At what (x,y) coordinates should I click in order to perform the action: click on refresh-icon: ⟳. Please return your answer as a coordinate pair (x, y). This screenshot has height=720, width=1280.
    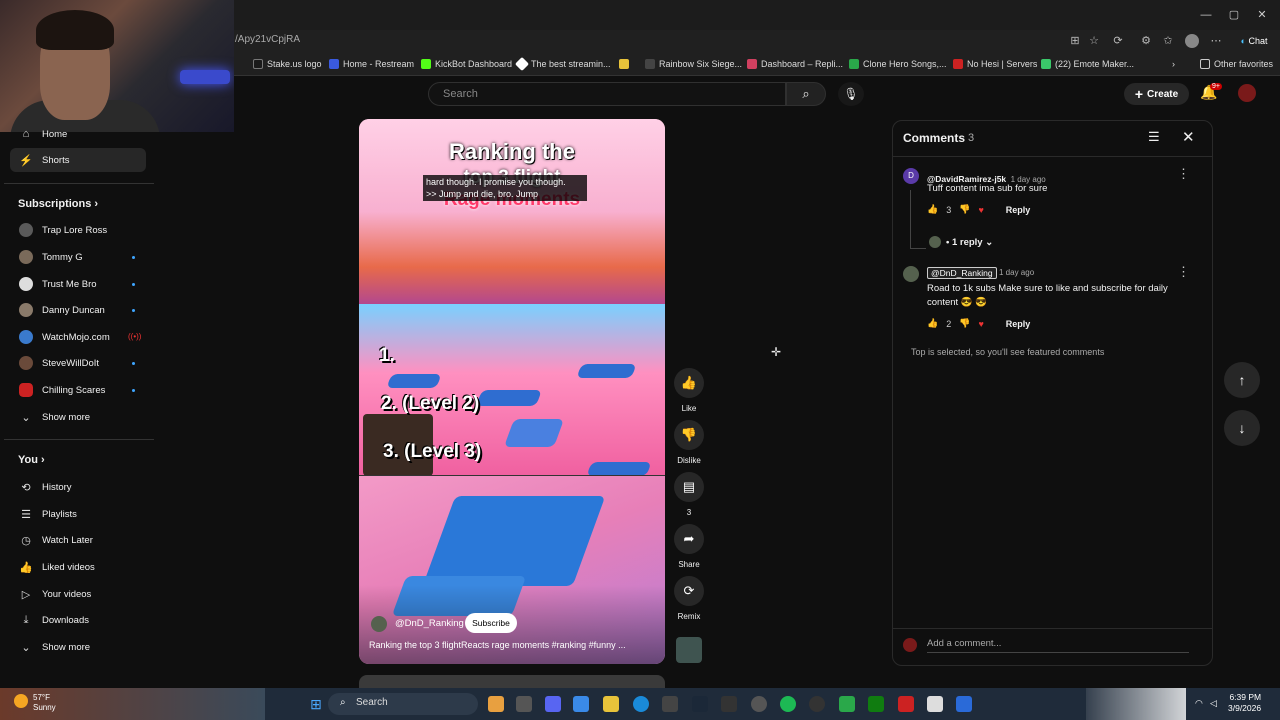
    Looking at the image, I should click on (1118, 41).